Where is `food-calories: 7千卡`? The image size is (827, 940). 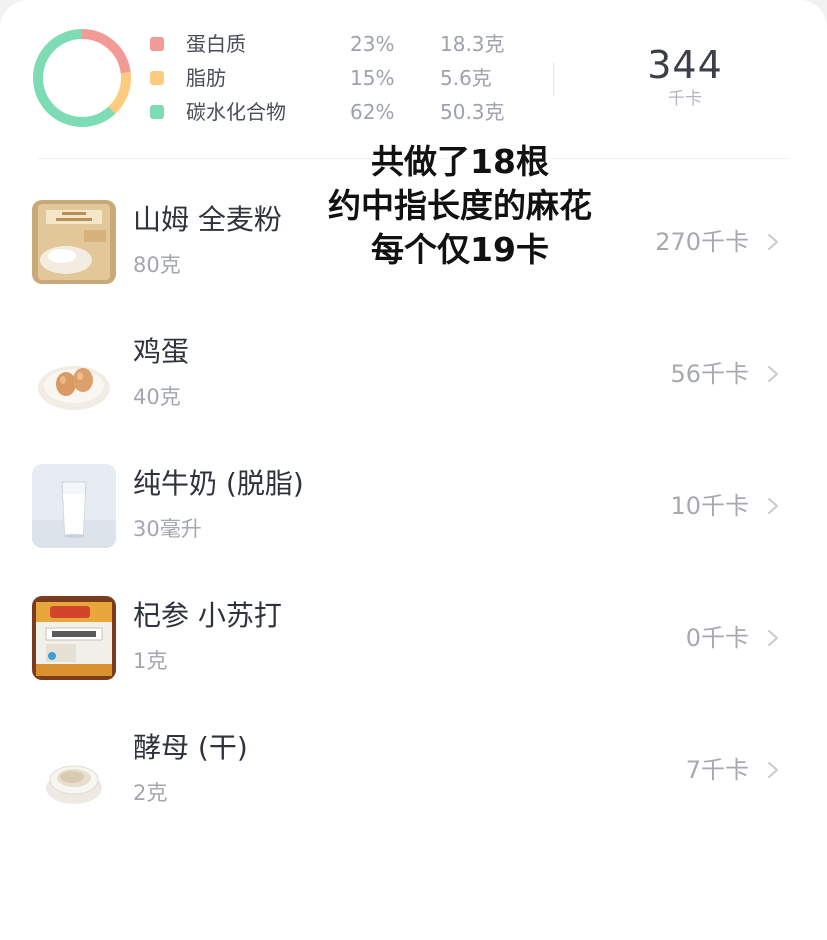
food-calories: 7千卡 is located at coordinates (717, 770).